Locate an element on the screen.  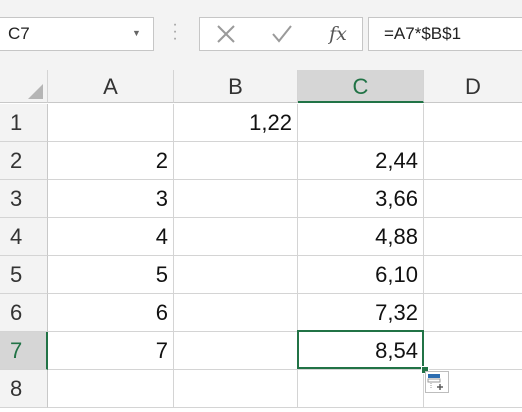
select-all-triangle-icon is located at coordinates (35, 91).